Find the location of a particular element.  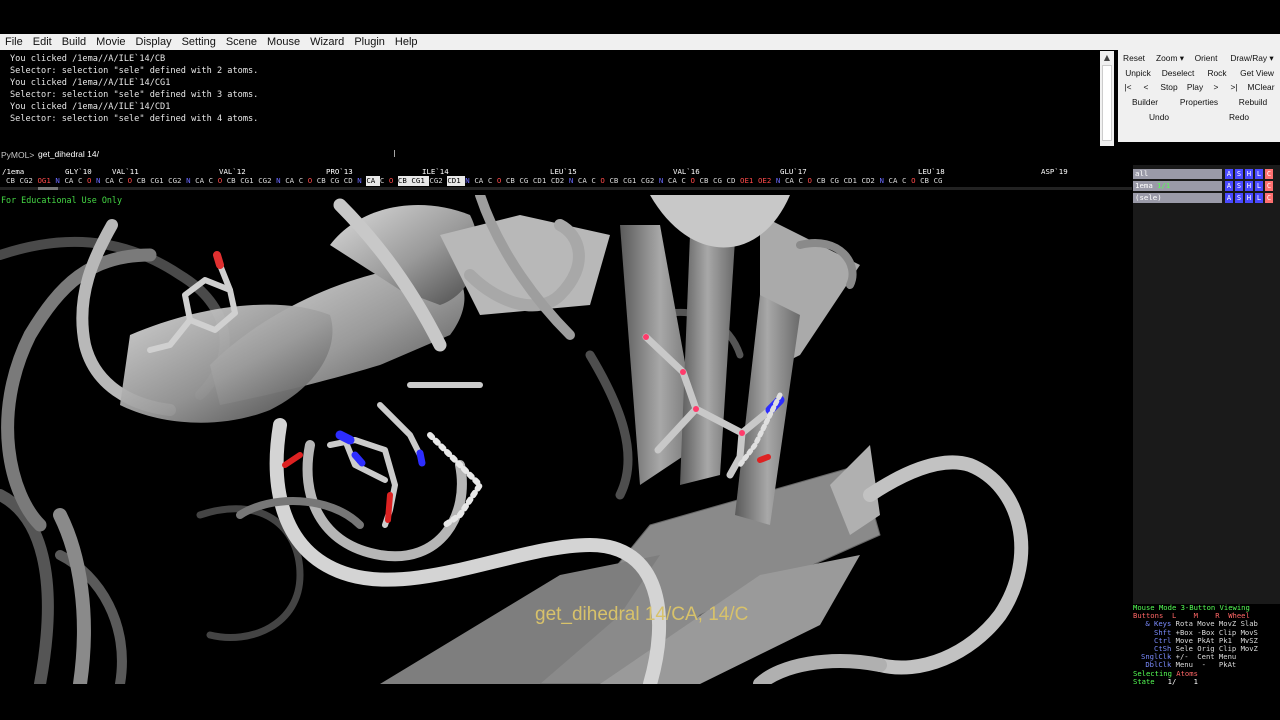

redo-button: Redo is located at coordinates (1239, 117).